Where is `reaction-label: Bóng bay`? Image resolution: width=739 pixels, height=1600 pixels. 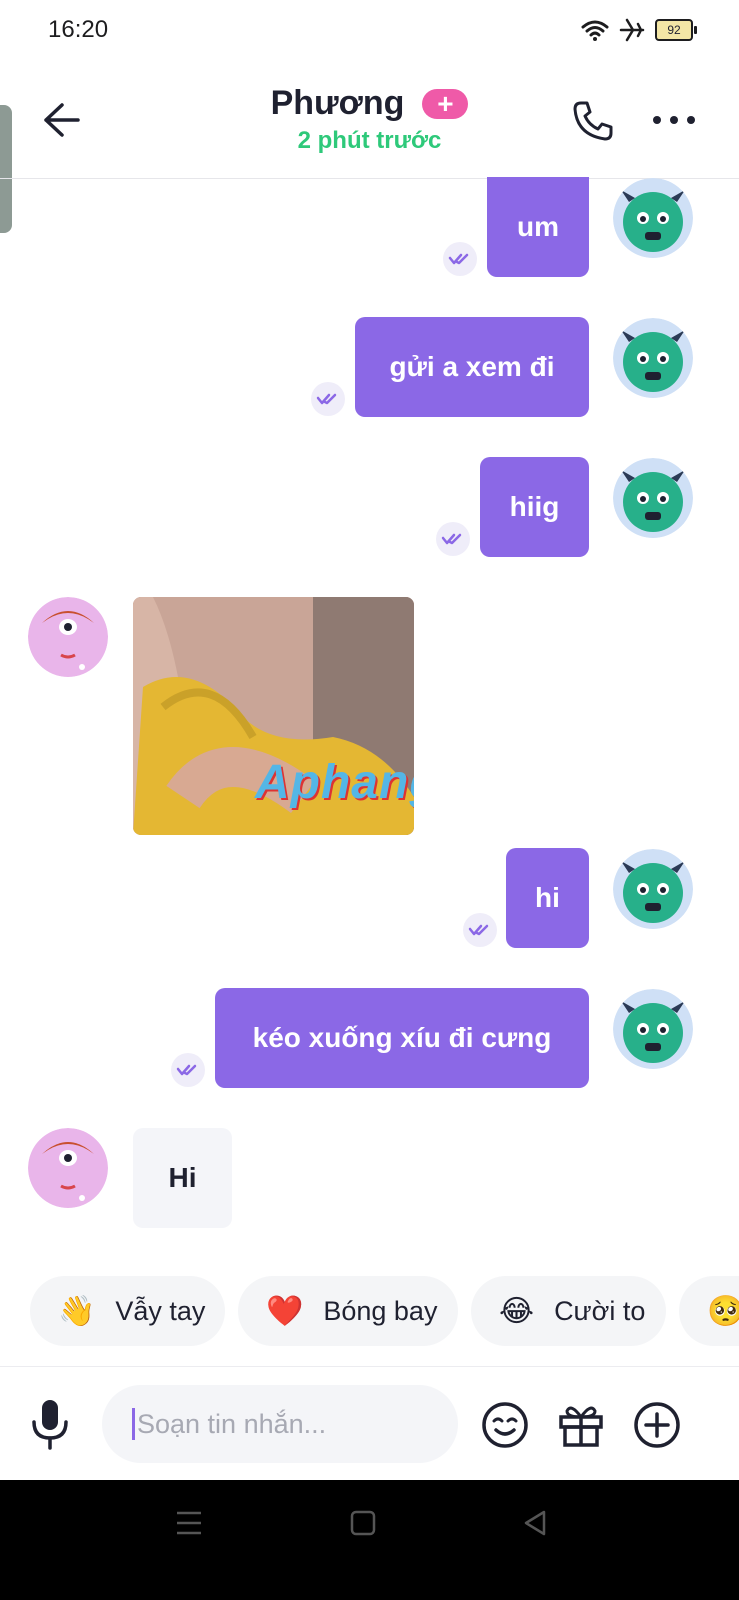 reaction-label: Bóng bay is located at coordinates (380, 1310).